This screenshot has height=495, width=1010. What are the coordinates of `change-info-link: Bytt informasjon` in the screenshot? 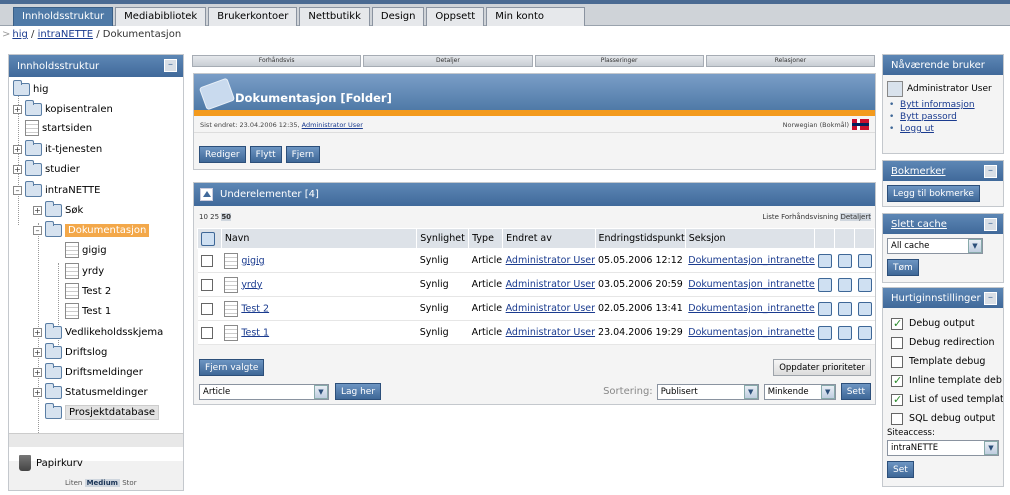 It's located at (937, 105).